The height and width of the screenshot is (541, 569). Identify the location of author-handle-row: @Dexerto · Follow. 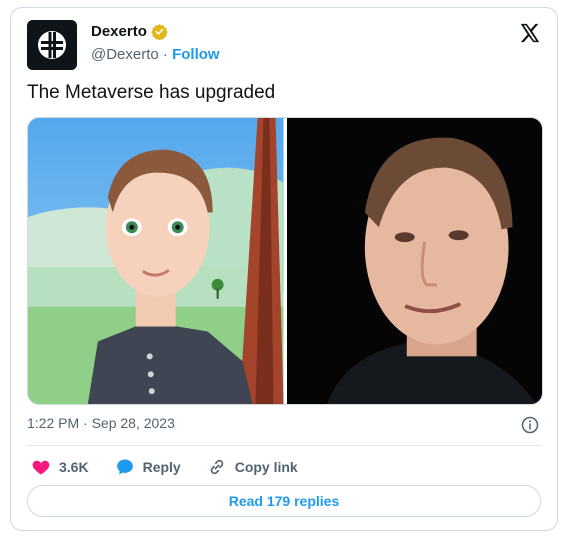
(155, 54).